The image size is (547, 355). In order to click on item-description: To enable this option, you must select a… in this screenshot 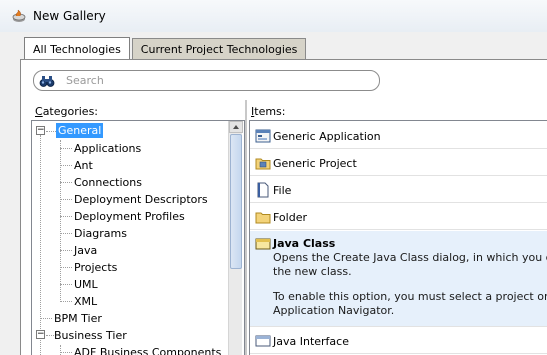, I will do `click(410, 296)`.